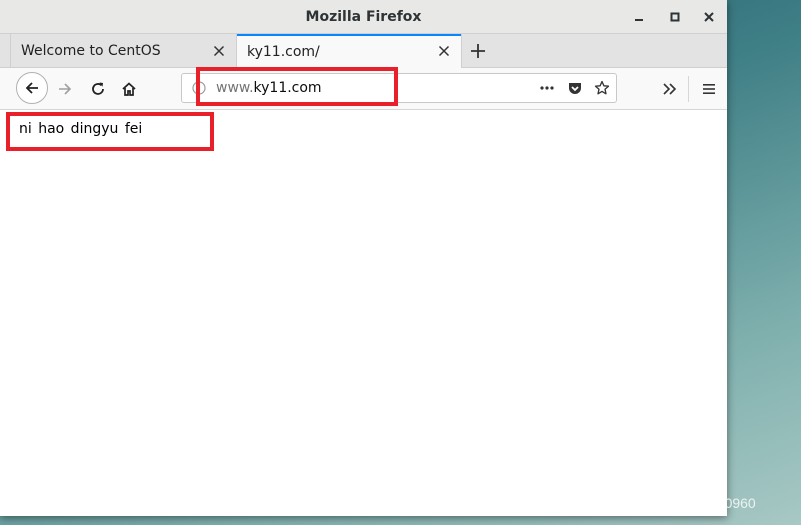  I want to click on tab-label: ky11.com/, so click(283, 51).